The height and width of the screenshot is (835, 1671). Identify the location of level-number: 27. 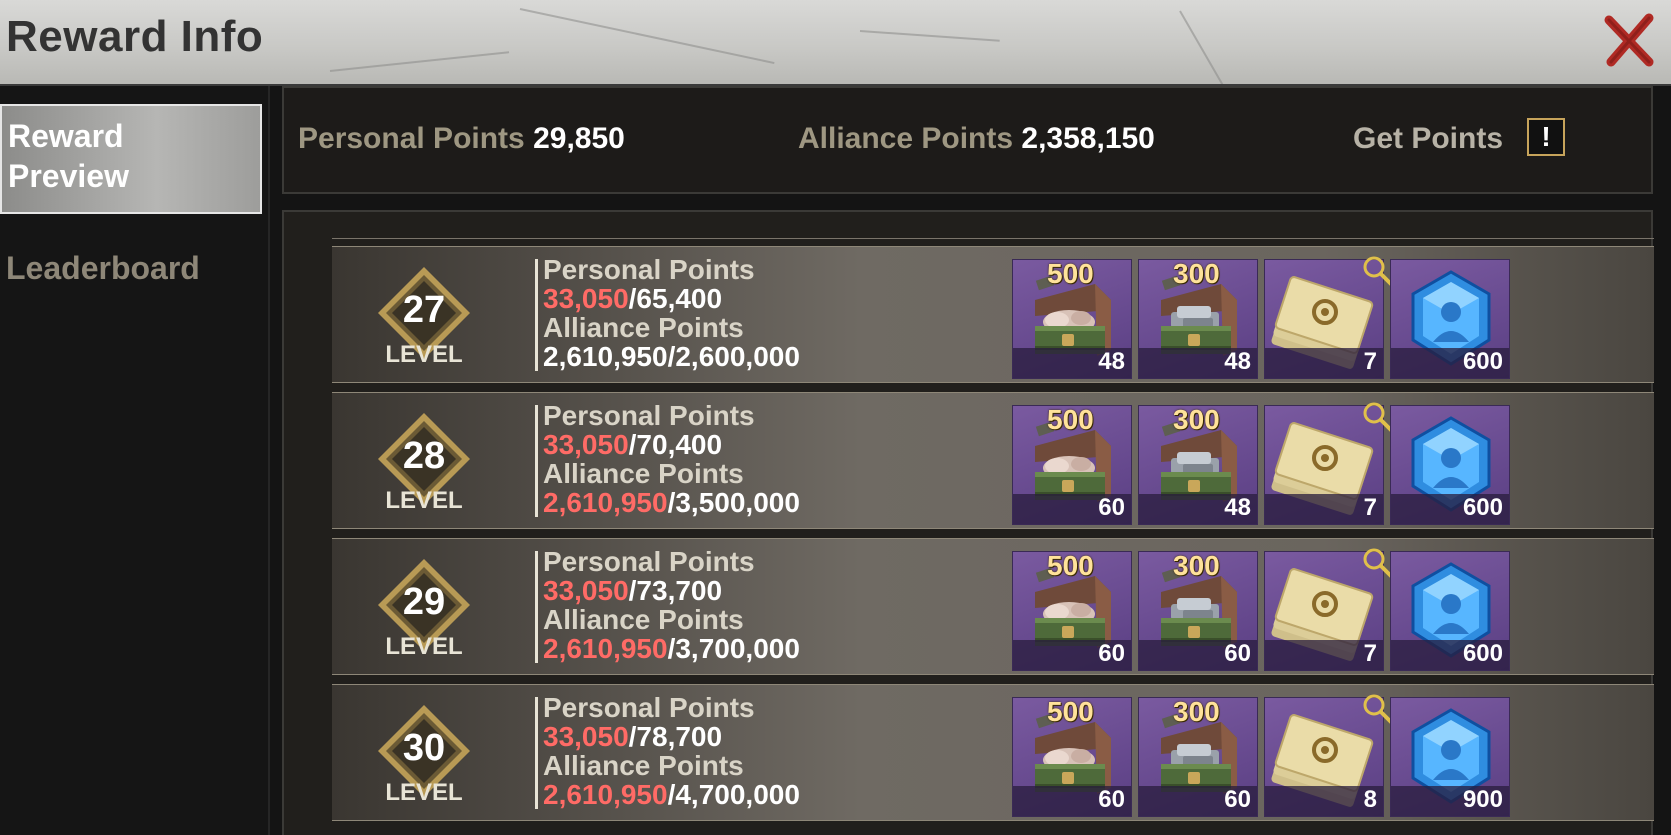
(424, 310).